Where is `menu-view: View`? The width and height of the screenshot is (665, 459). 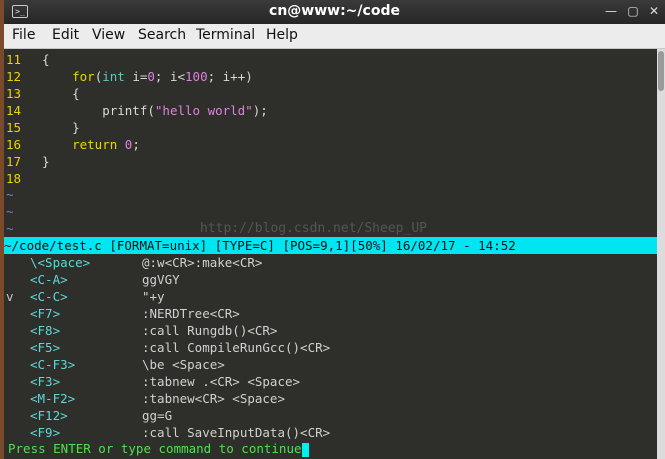 menu-view: View is located at coordinates (108, 35).